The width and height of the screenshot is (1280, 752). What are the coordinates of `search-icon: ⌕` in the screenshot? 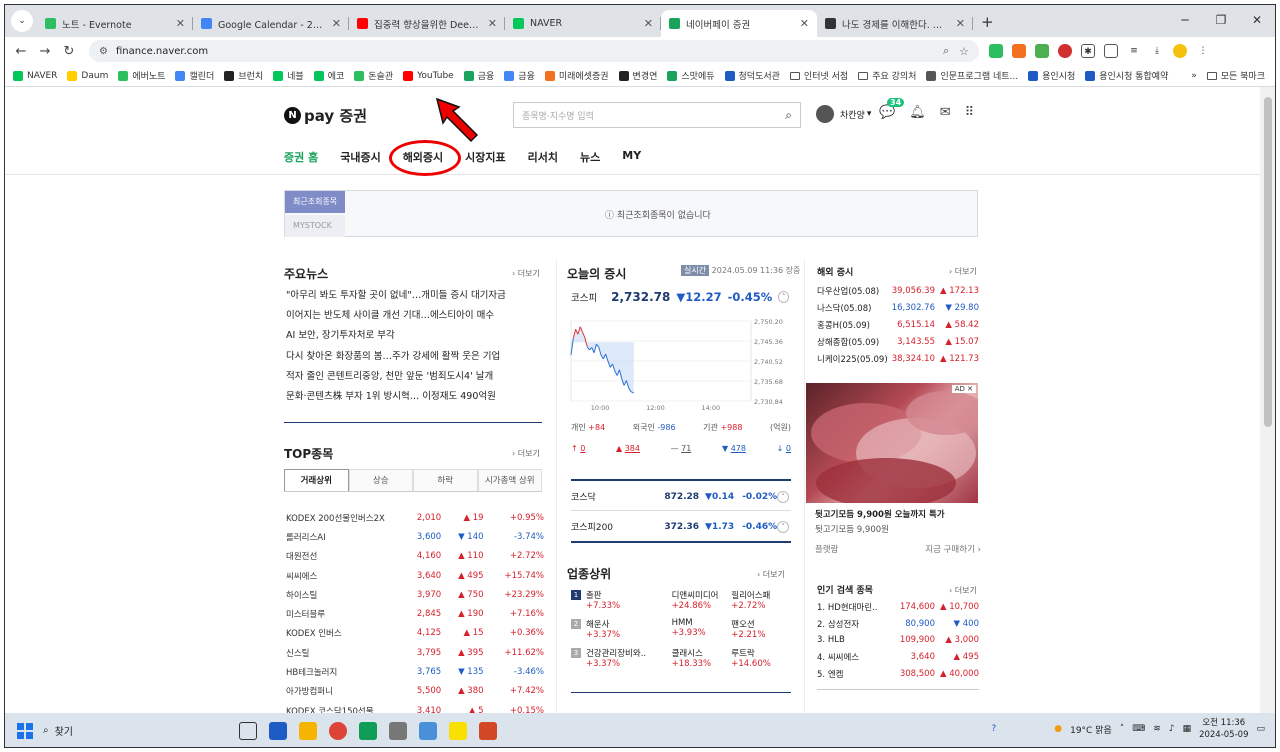 It's located at (788, 115).